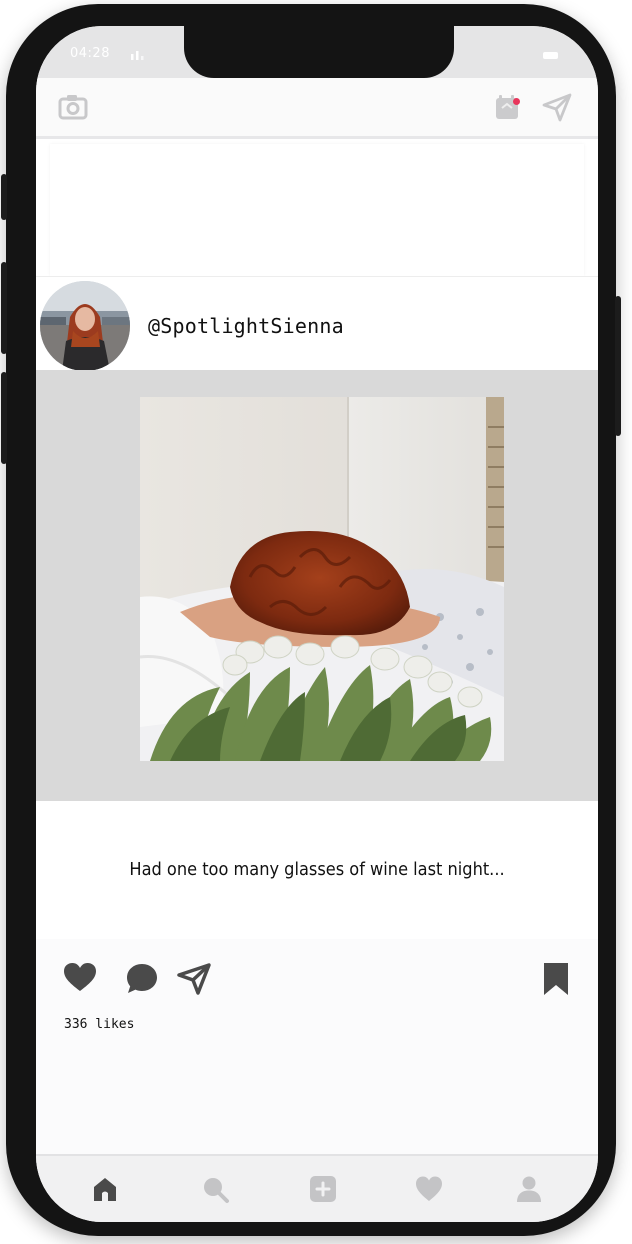  Describe the element at coordinates (105, 1189) in the screenshot. I see `home-icon` at that location.